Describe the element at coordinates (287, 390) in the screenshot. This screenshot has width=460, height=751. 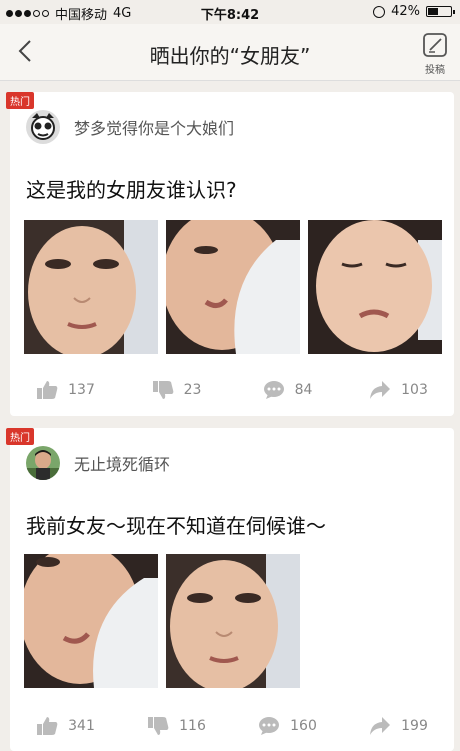
I see `comment-button: 84` at that location.